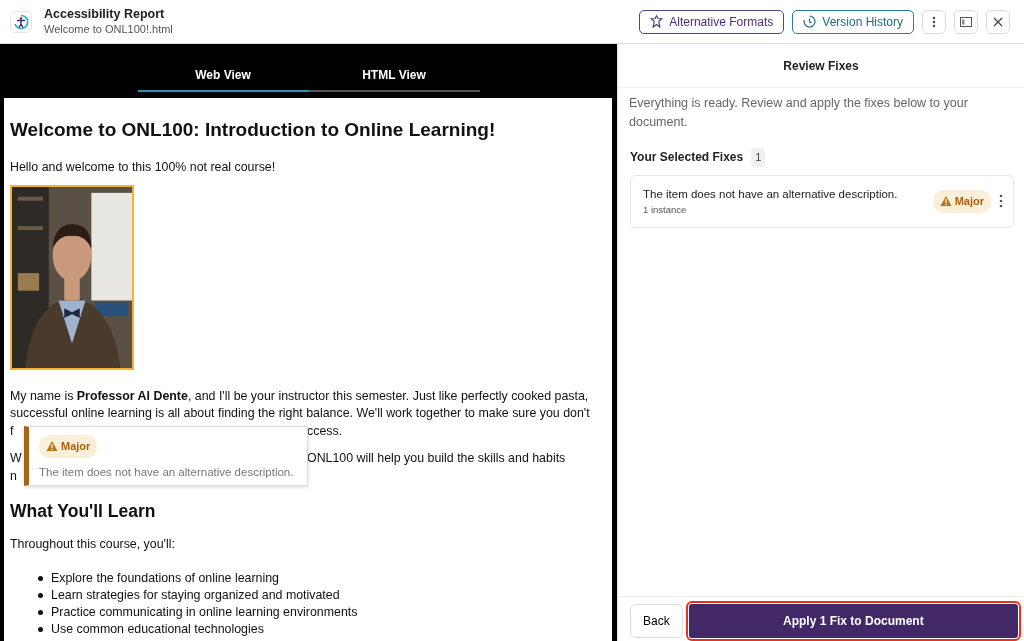  I want to click on version-history-button: Version History, so click(853, 21).